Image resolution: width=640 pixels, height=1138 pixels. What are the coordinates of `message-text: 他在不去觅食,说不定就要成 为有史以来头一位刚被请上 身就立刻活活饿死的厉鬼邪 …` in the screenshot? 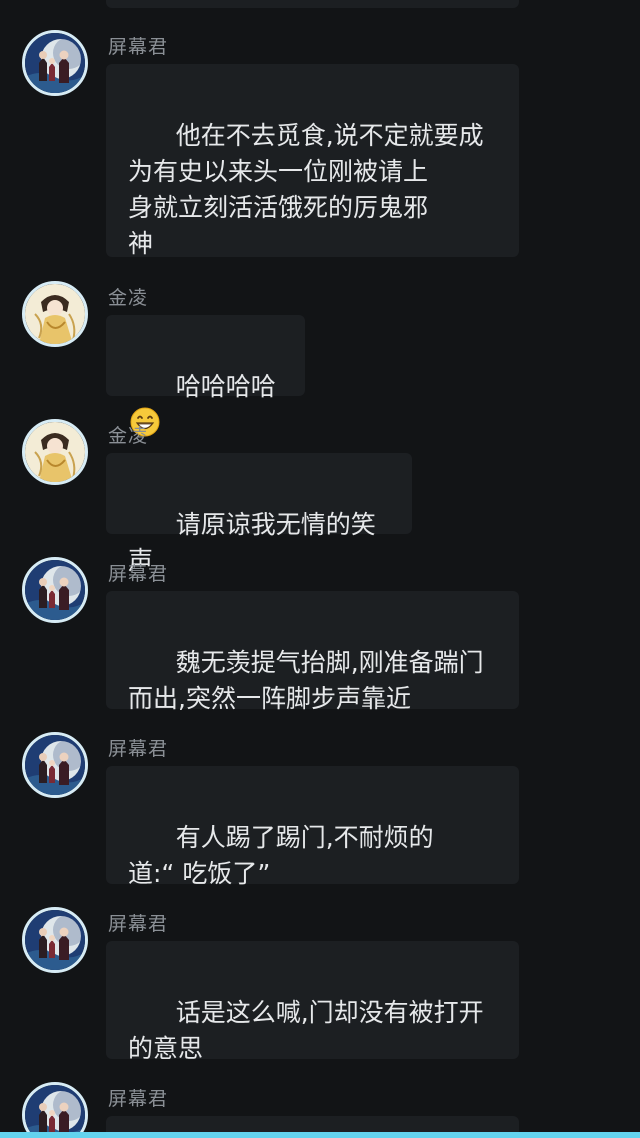 It's located at (306, 189).